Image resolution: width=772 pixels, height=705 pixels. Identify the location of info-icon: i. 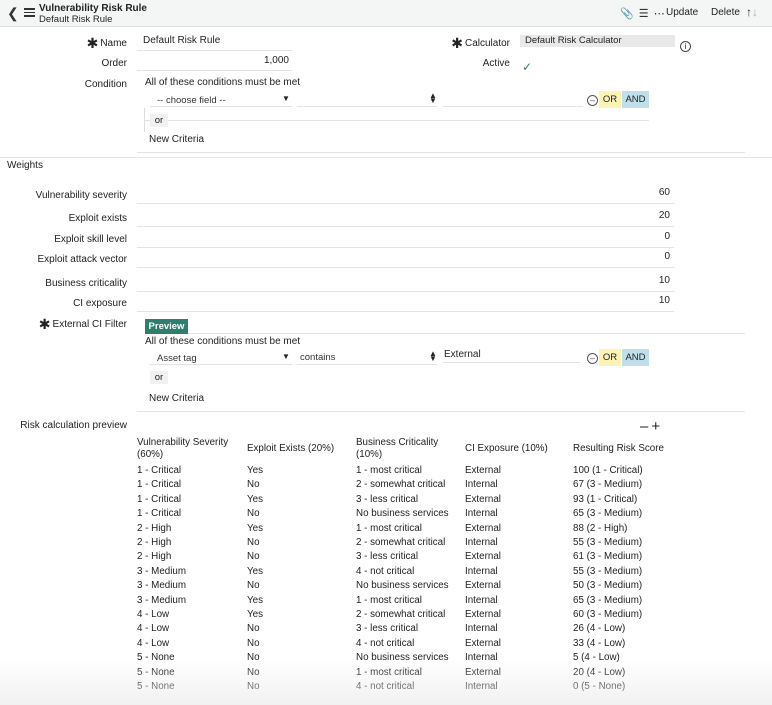
(685, 46).